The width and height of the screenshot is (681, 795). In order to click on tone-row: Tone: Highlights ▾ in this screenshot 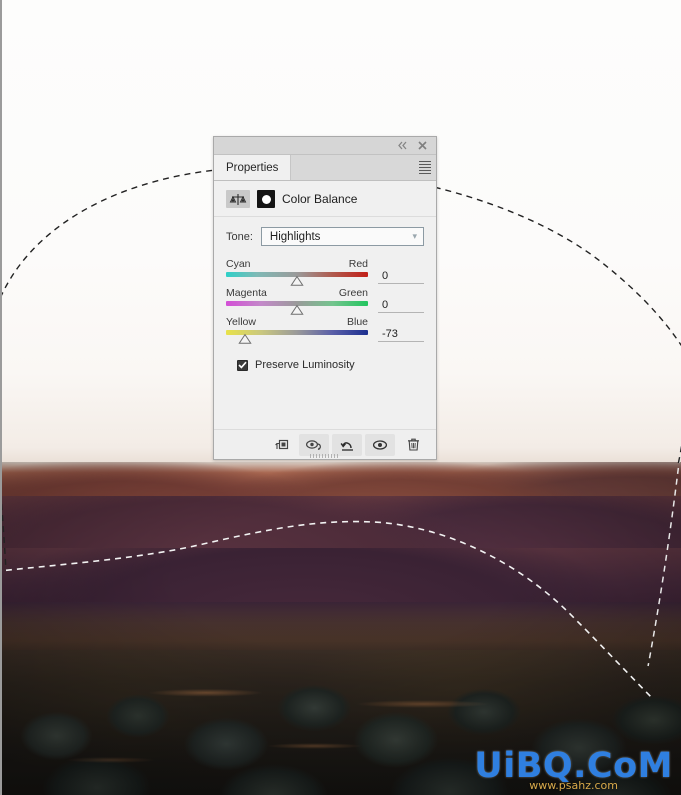, I will do `click(325, 235)`.